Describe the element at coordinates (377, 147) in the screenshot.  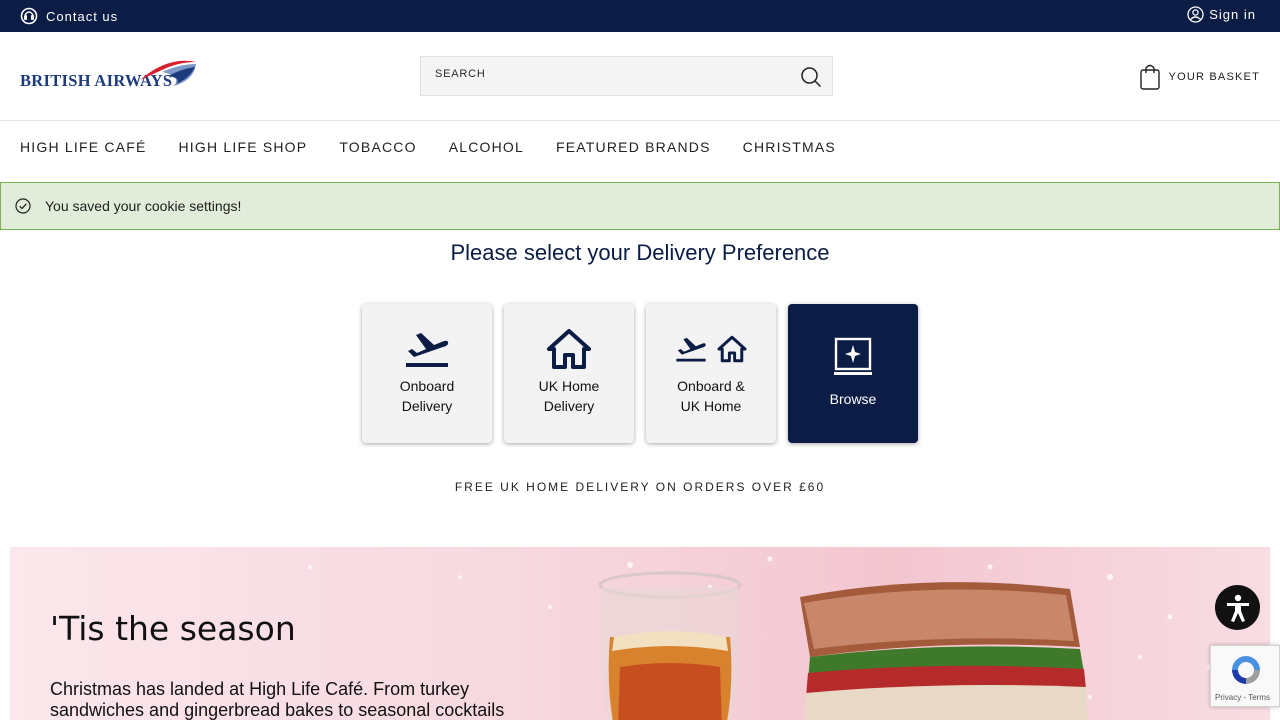
I see `nav-item-tobacco: TOBACCO` at that location.